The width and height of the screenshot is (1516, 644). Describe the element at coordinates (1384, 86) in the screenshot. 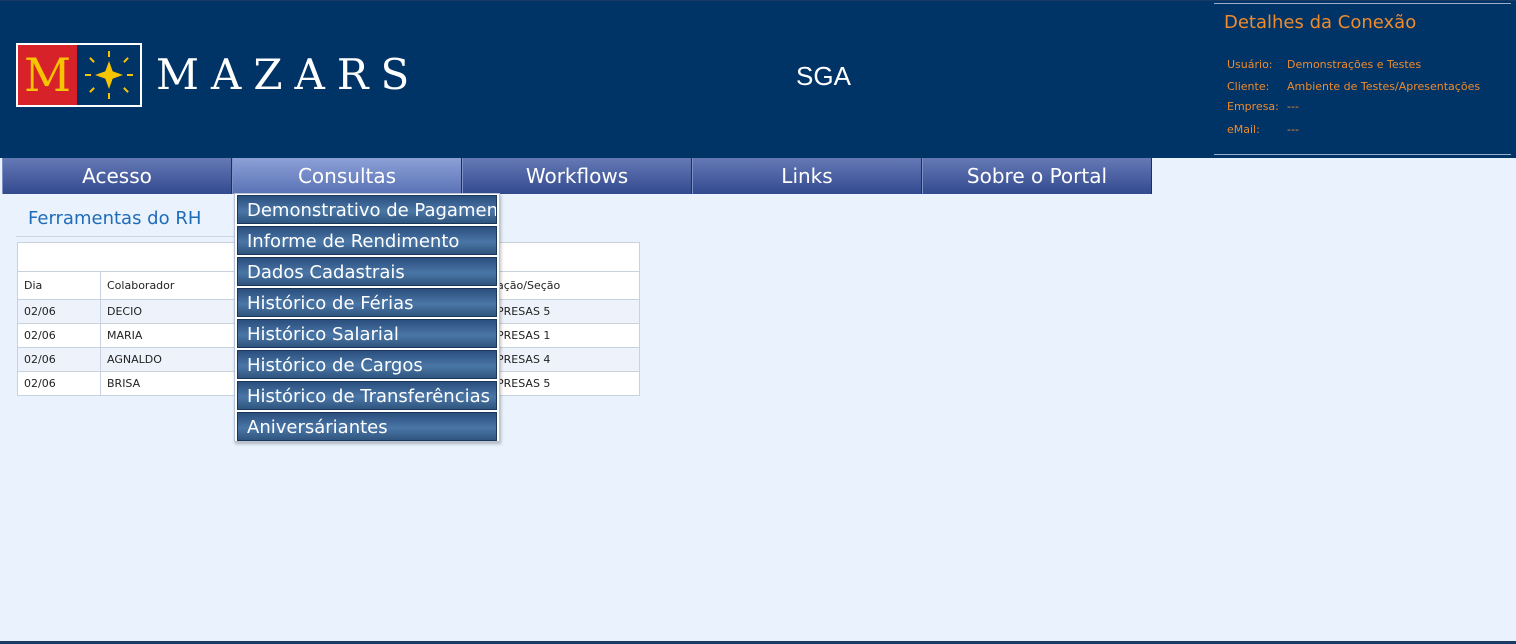

I see `connection-value: Ambiente de Testes/Apresentações` at that location.